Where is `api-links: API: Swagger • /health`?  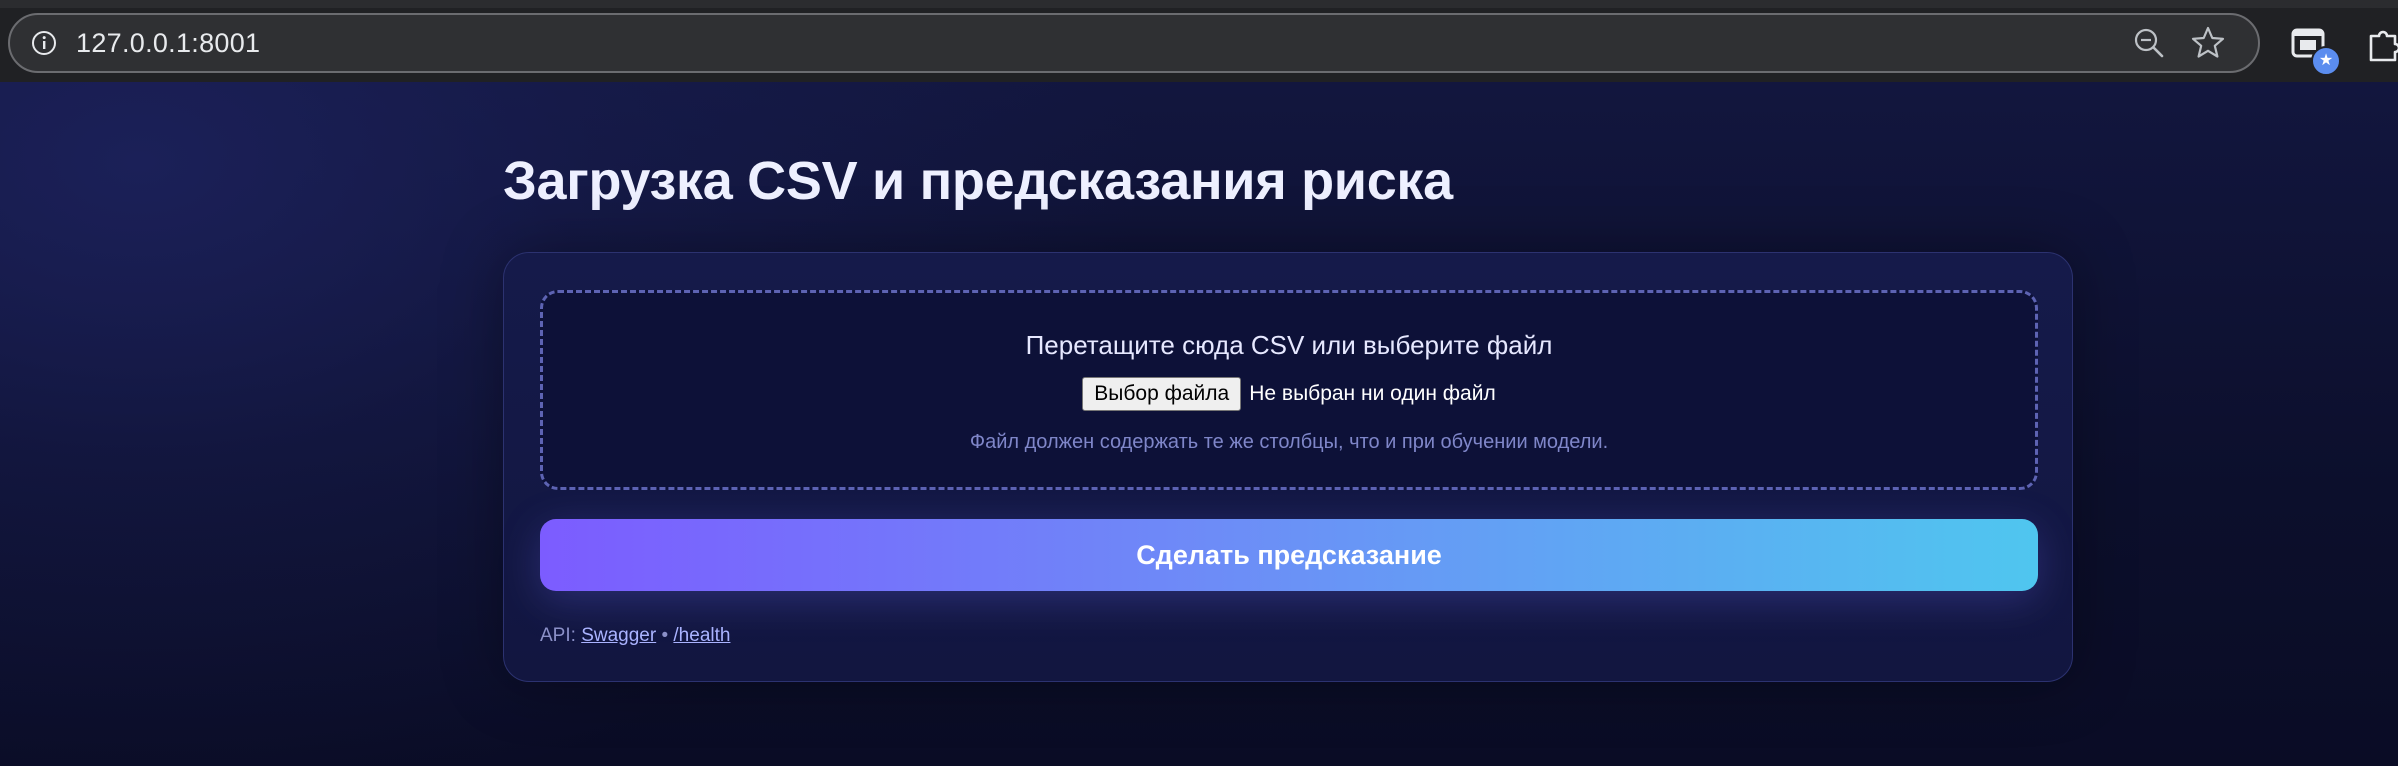 api-links: API: Swagger • /health is located at coordinates (635, 636).